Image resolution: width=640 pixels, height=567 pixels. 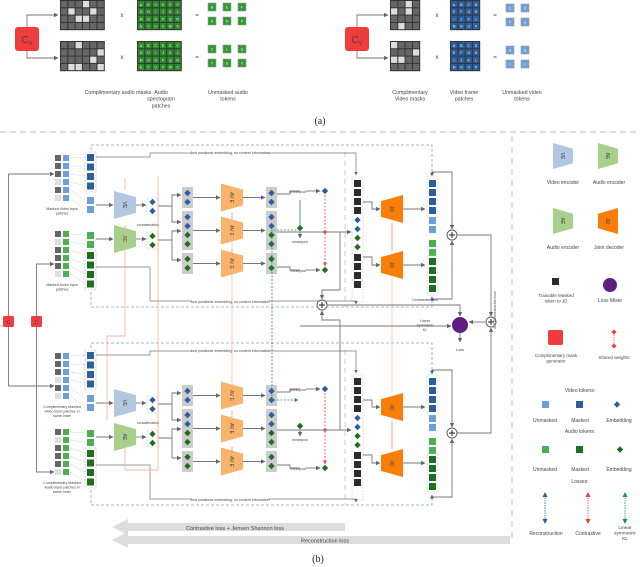 What do you see at coordinates (588, 534) in the screenshot?
I see `legend-contrastive-label: Contrastive` at bounding box center [588, 534].